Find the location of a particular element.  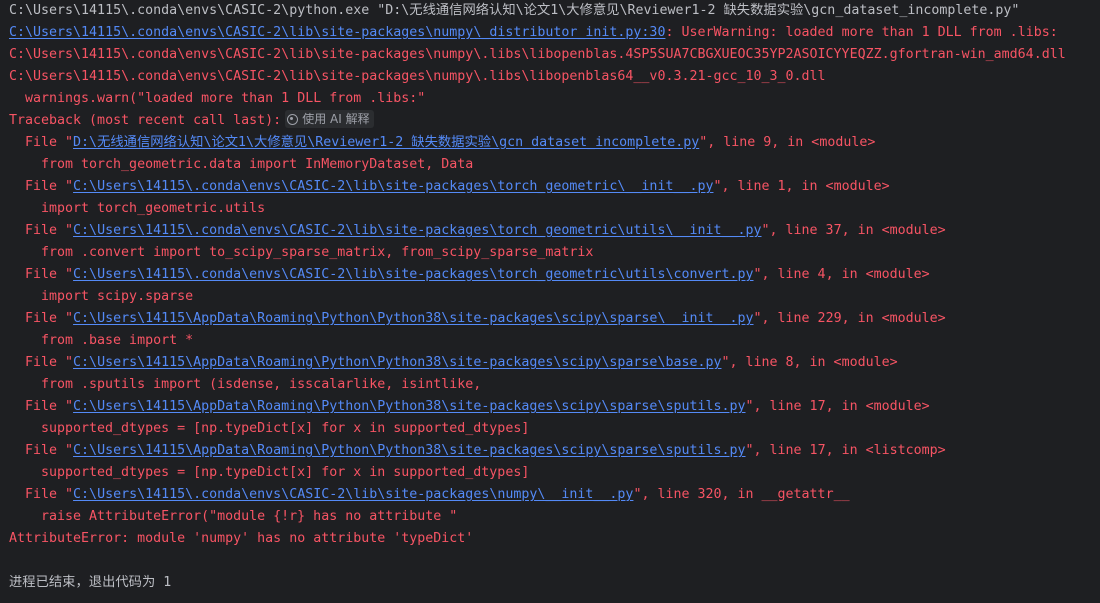

traceback-frame-code: import scipy.sparse is located at coordinates (117, 296).